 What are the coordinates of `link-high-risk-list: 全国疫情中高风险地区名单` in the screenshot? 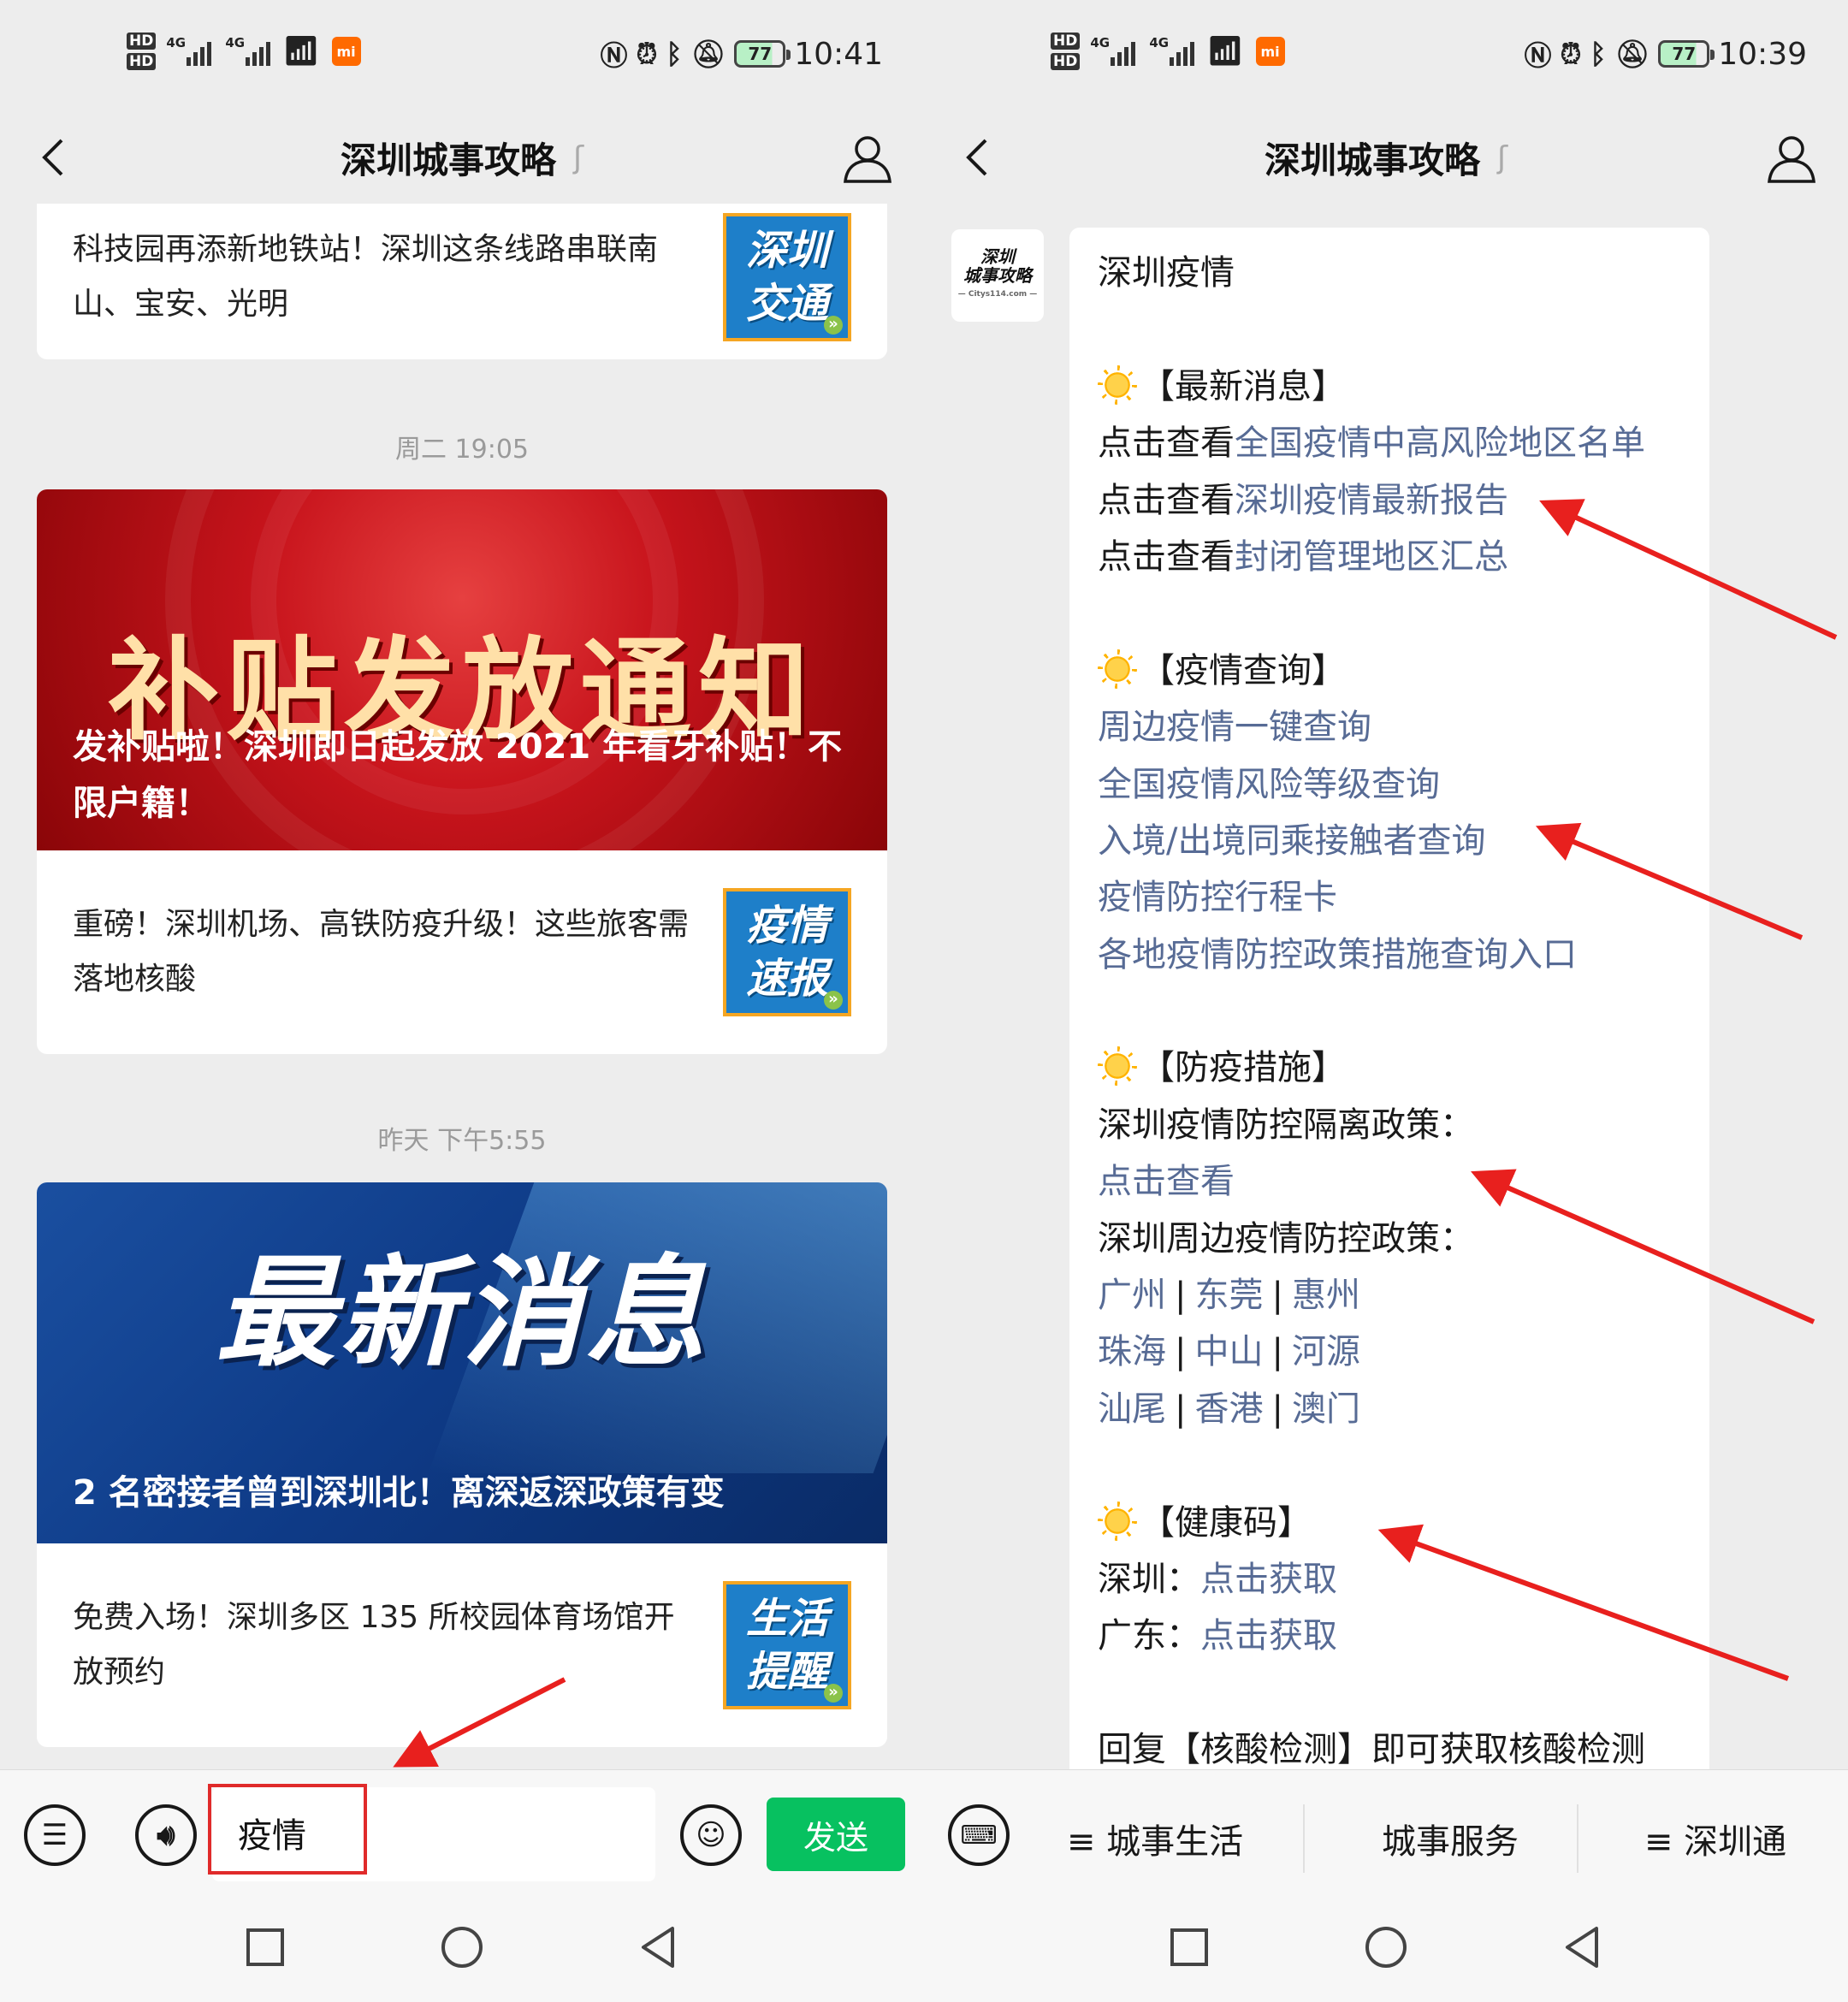 It's located at (1440, 443).